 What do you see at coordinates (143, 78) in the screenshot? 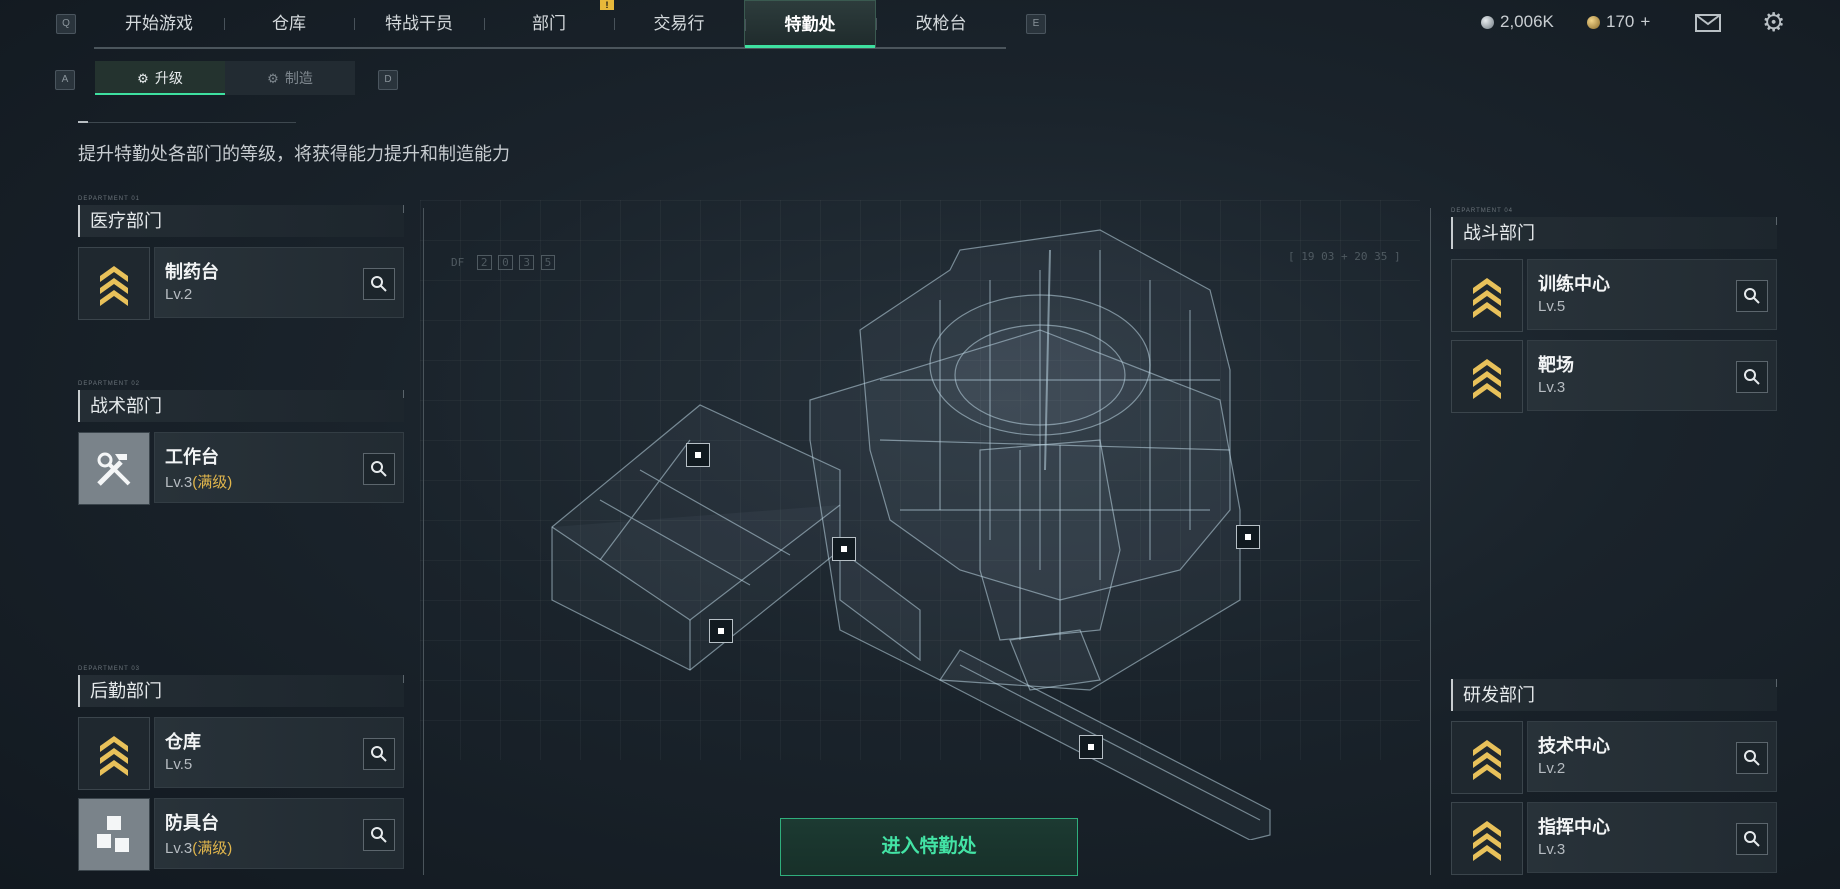
I see `upgrade-icon: ⚙` at bounding box center [143, 78].